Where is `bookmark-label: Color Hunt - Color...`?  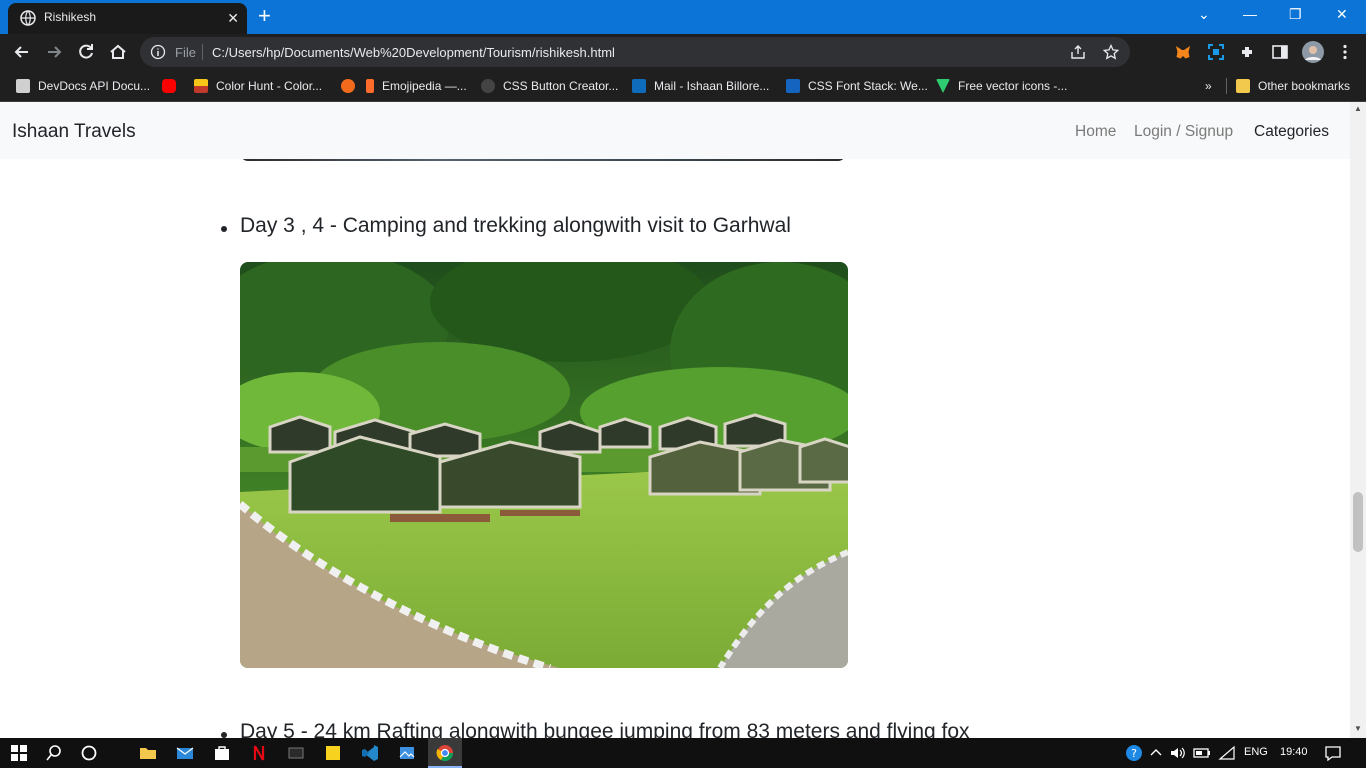 bookmark-label: Color Hunt - Color... is located at coordinates (269, 86).